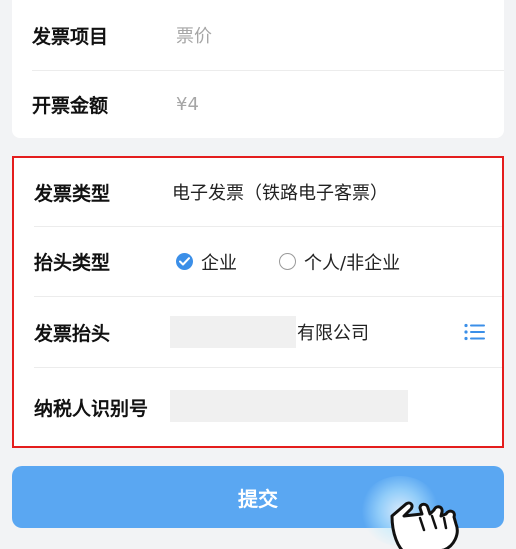  Describe the element at coordinates (258, 104) in the screenshot. I see `invoice-amount-row: 开票金额 ¥4` at that location.